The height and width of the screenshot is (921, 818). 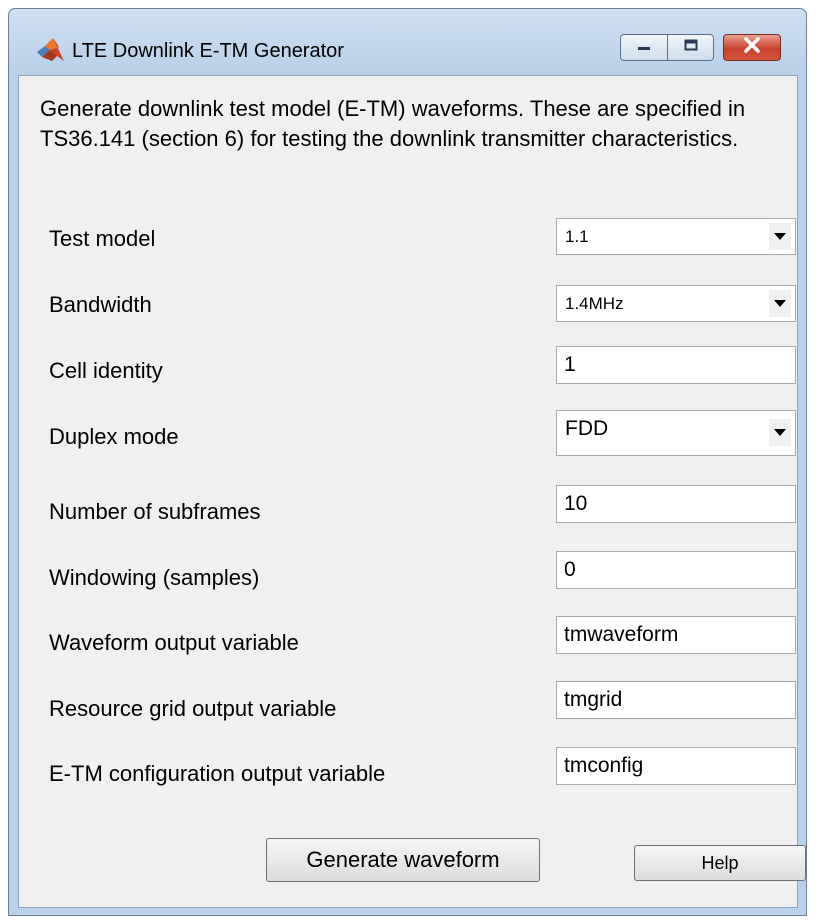 What do you see at coordinates (106, 370) in the screenshot?
I see `cell-identity-label: Cell identity` at bounding box center [106, 370].